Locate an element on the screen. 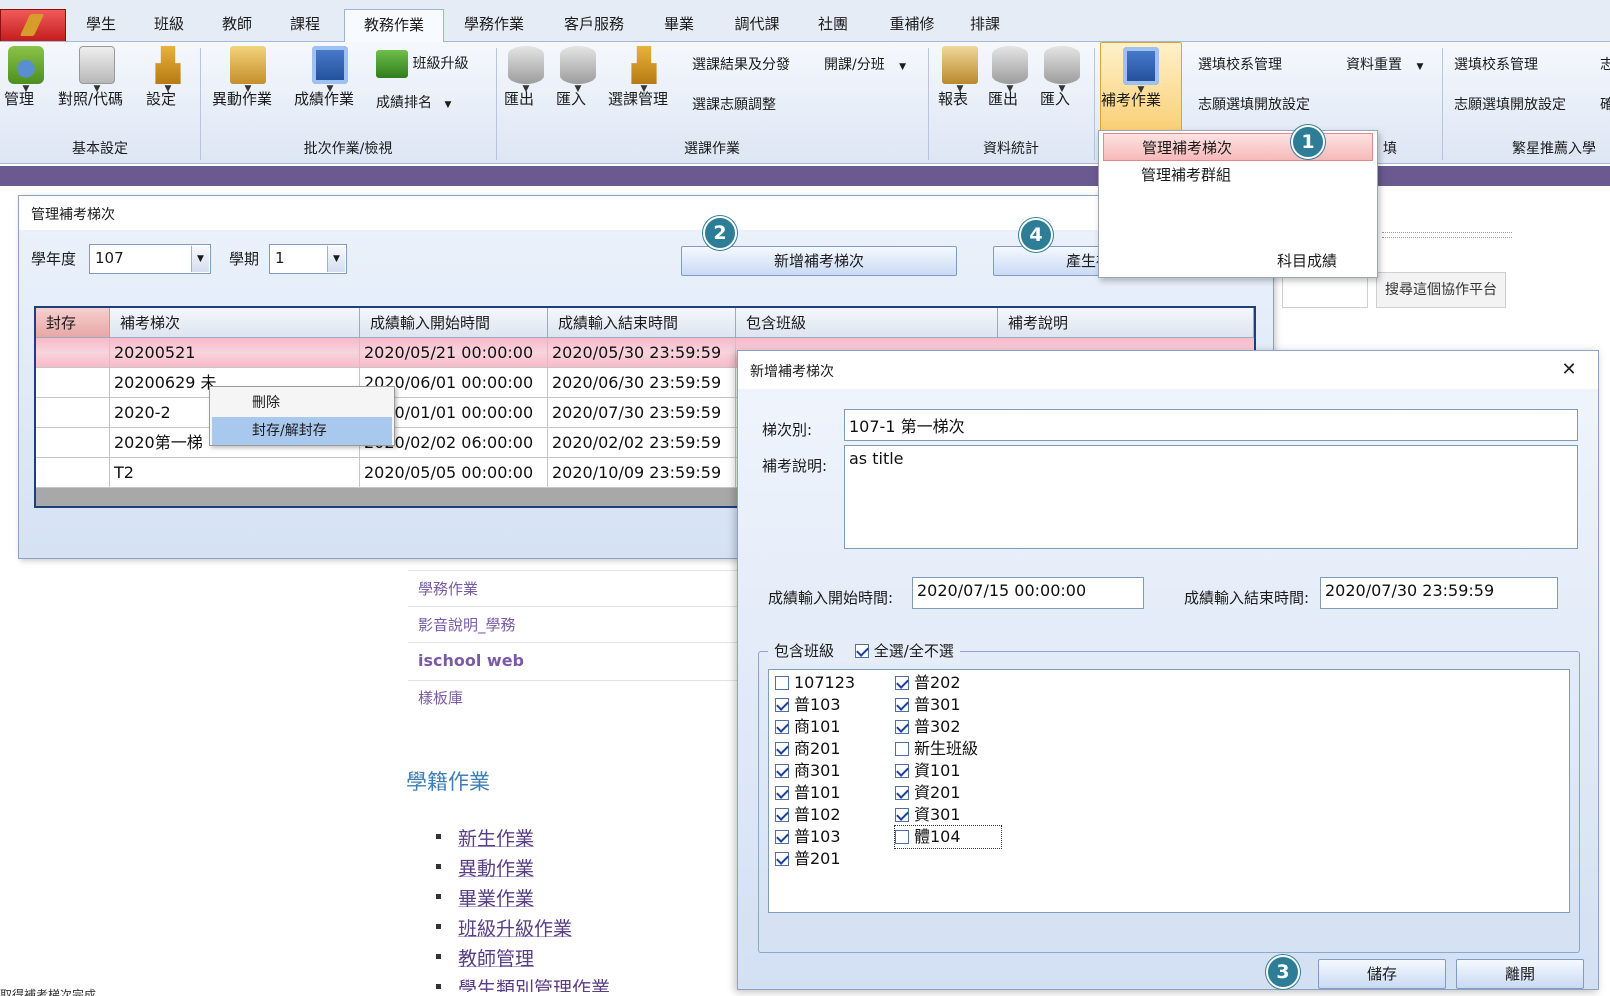  manage-button: 管理 ▼ is located at coordinates (26, 77).